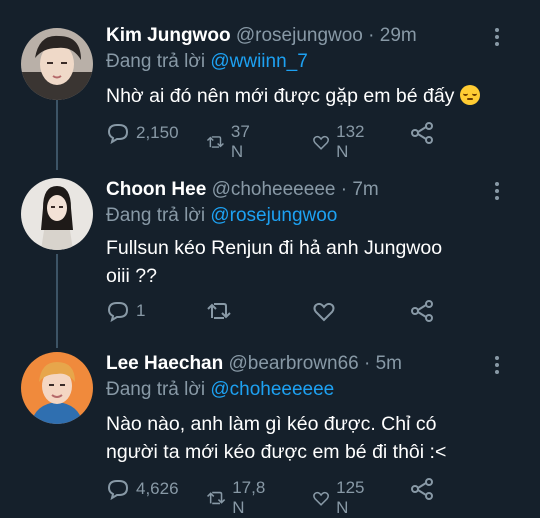 This screenshot has height=518, width=540. Describe the element at coordinates (294, 363) in the screenshot. I see `handle: @bearbrown66` at that location.